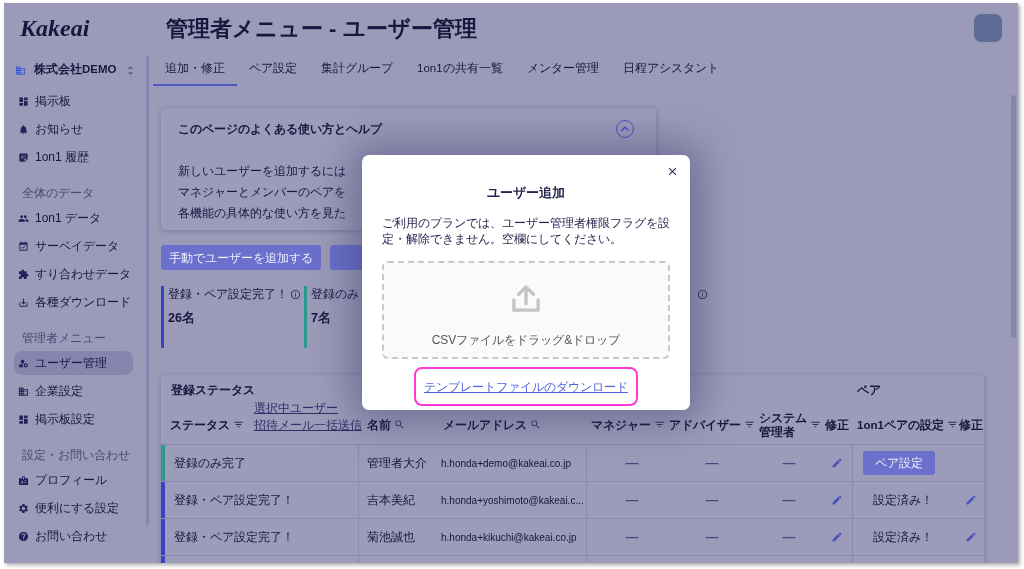 This screenshot has height=569, width=1024. I want to click on column-header: 1on1ペアの設定, so click(900, 424).